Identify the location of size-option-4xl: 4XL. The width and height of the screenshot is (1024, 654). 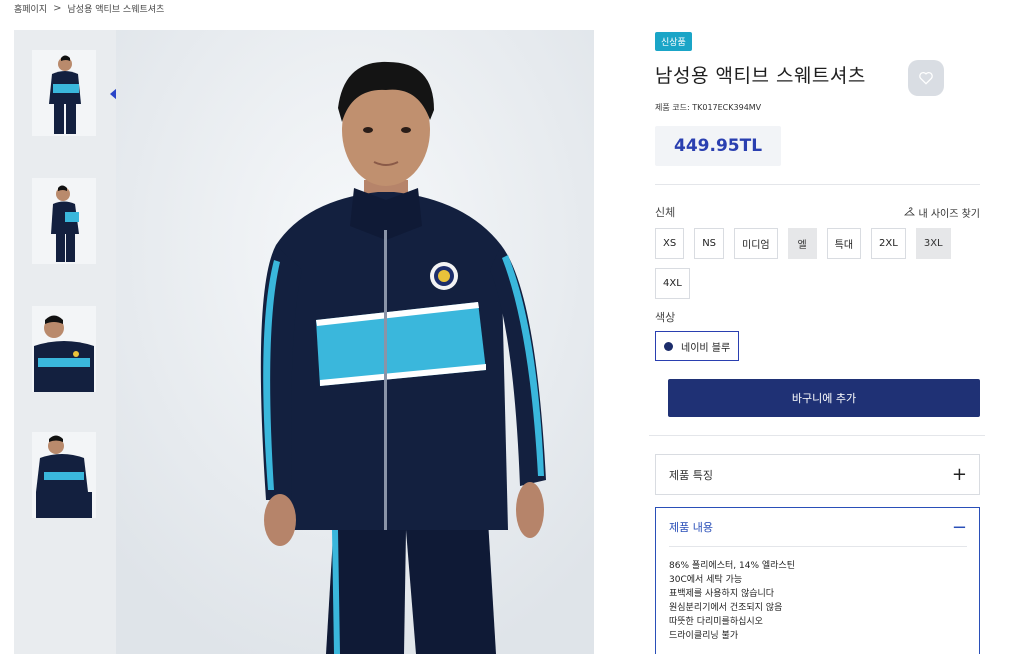
(672, 283).